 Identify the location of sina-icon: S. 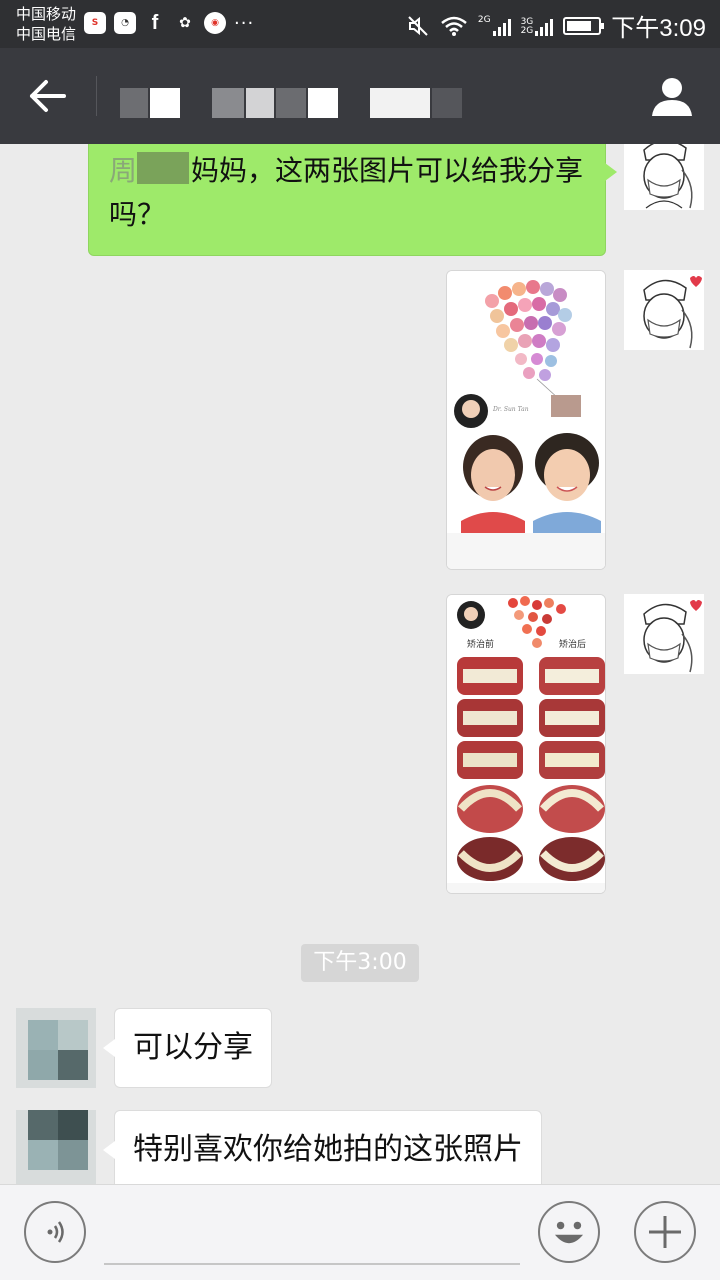
(95, 23).